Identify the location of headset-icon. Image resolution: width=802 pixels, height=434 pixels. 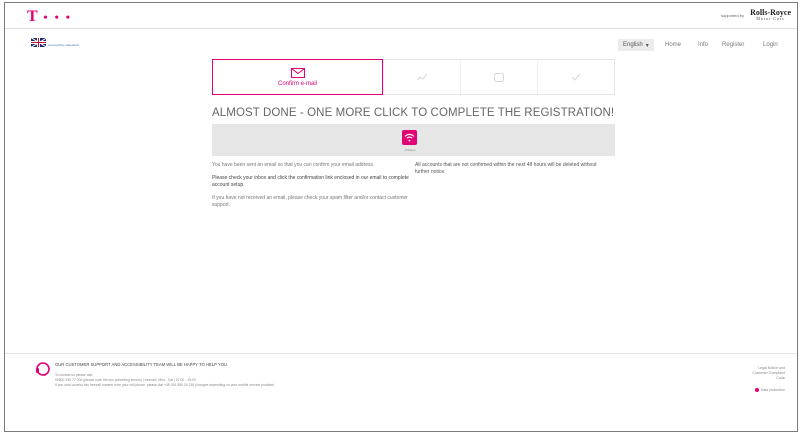
(43, 369).